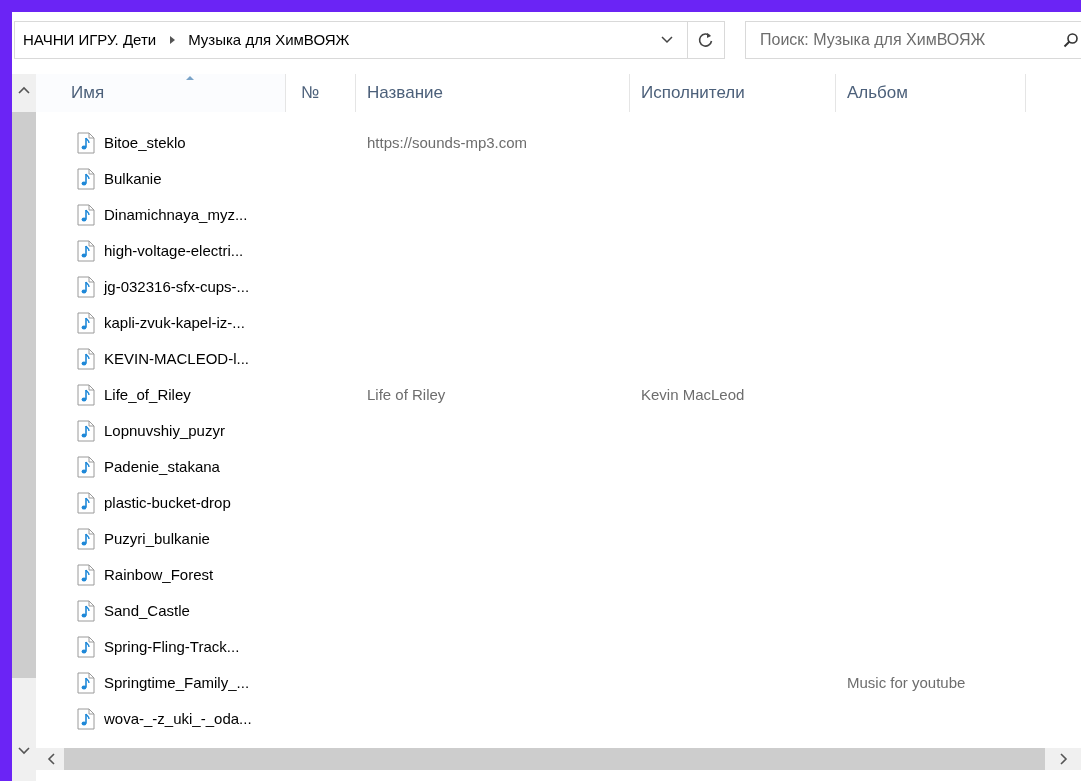  I want to click on column-header: Имя, so click(161, 93).